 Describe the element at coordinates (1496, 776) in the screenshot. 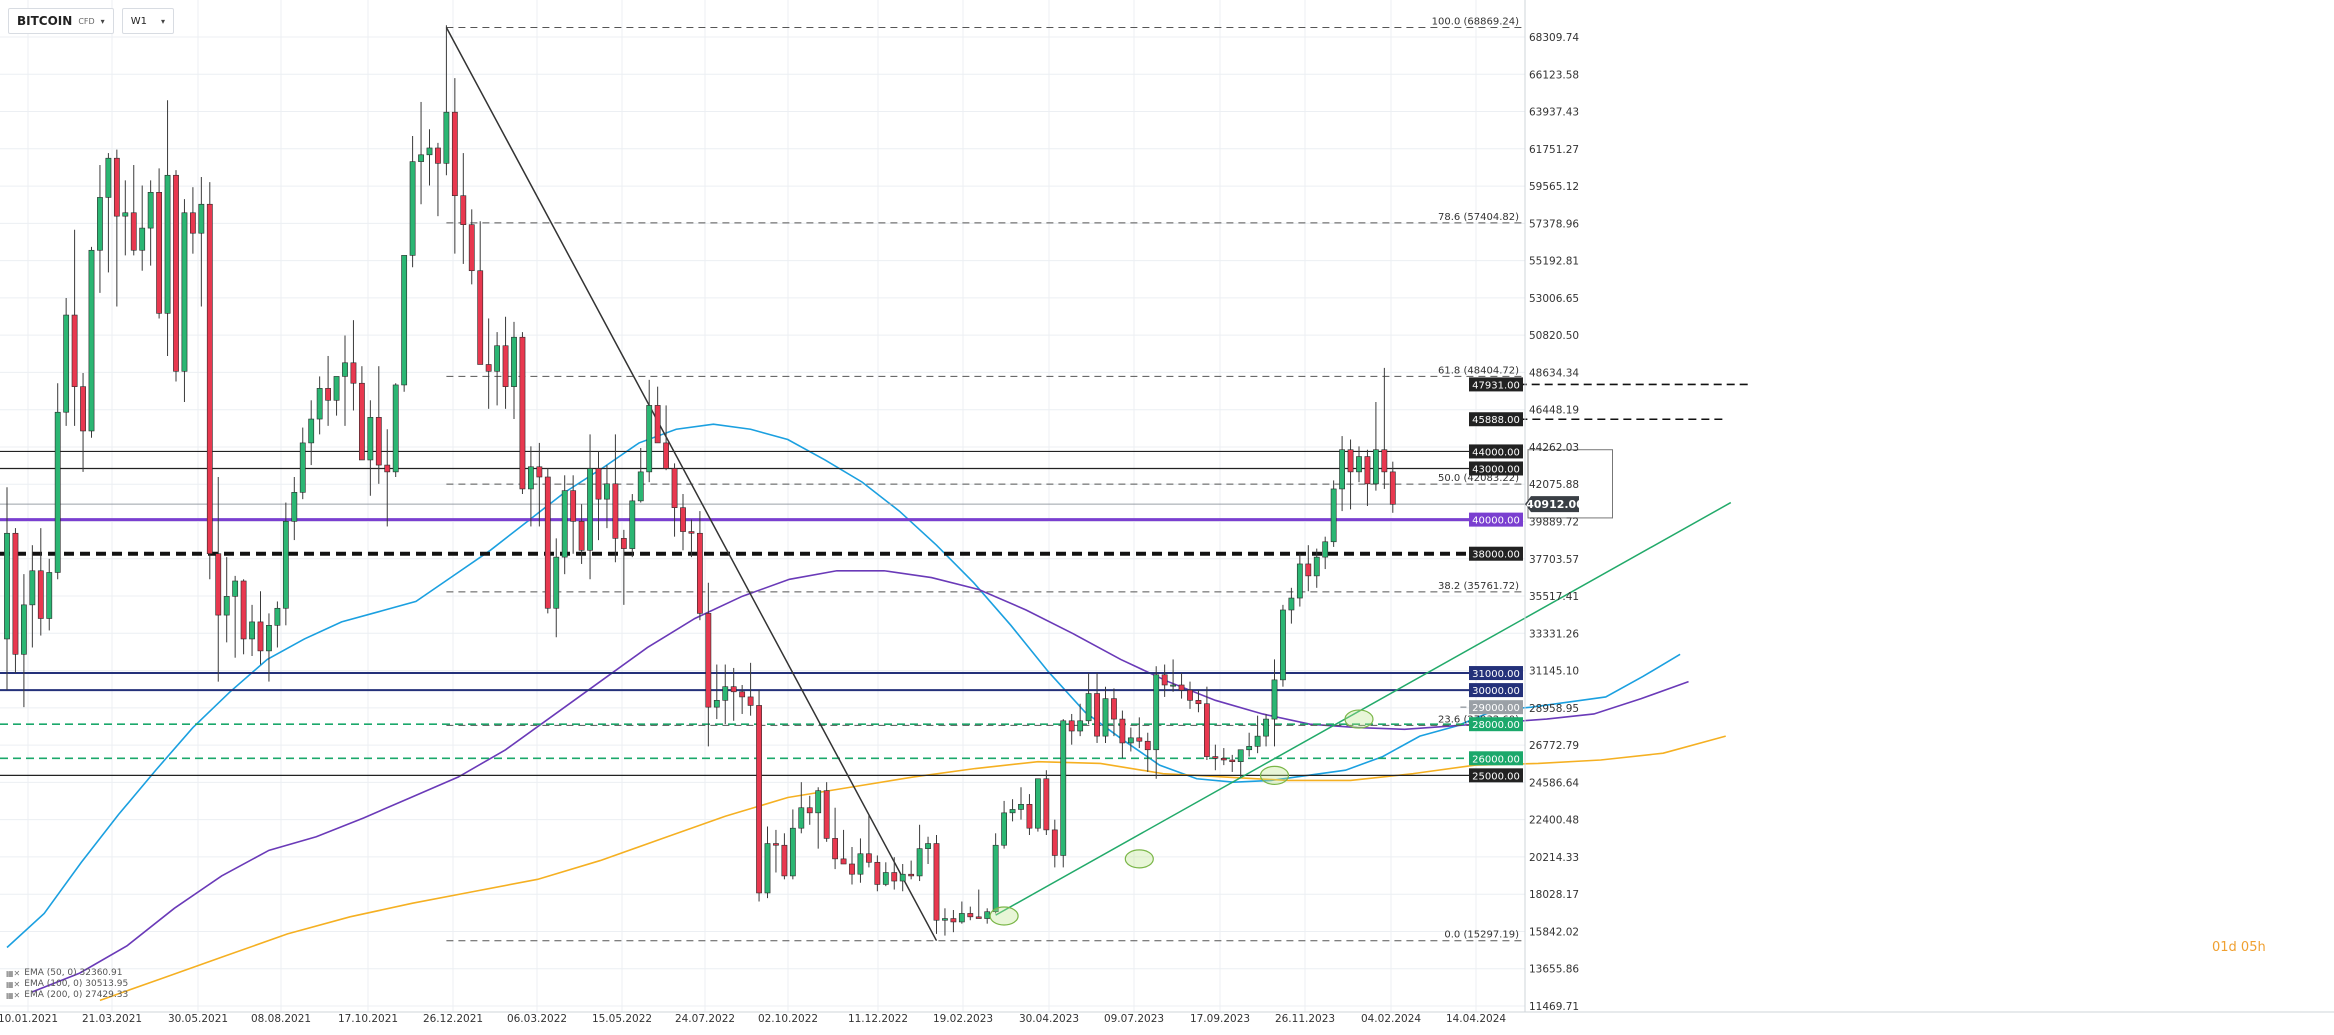

I see `price-level-label: 25000.00` at that location.